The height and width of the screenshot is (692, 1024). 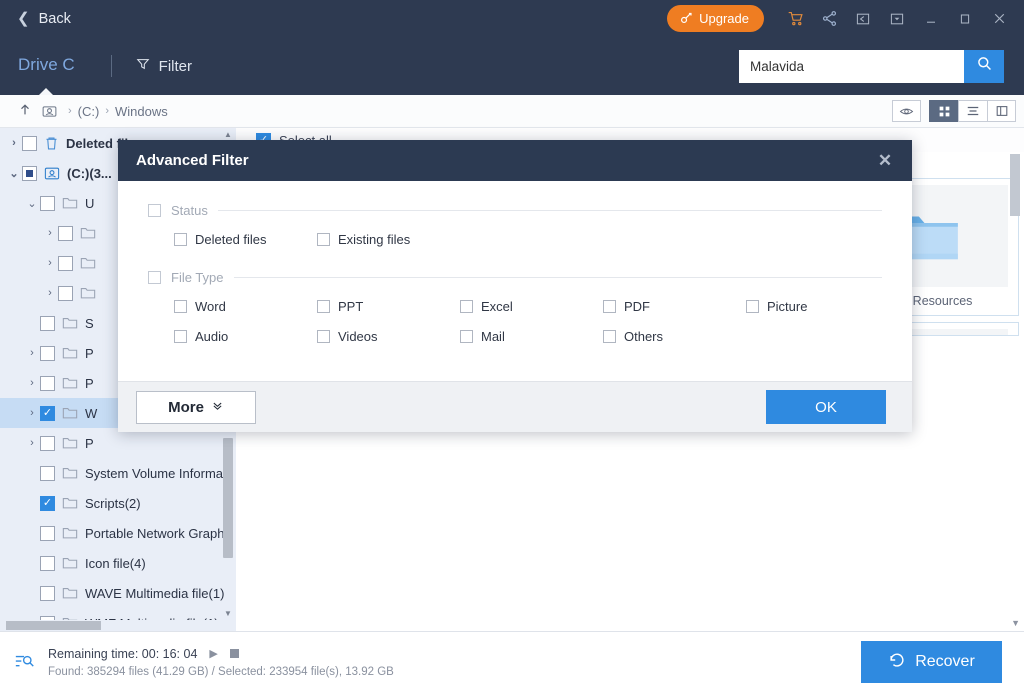 What do you see at coordinates (118, 473) in the screenshot?
I see `tree-item: System Volume Informat` at bounding box center [118, 473].